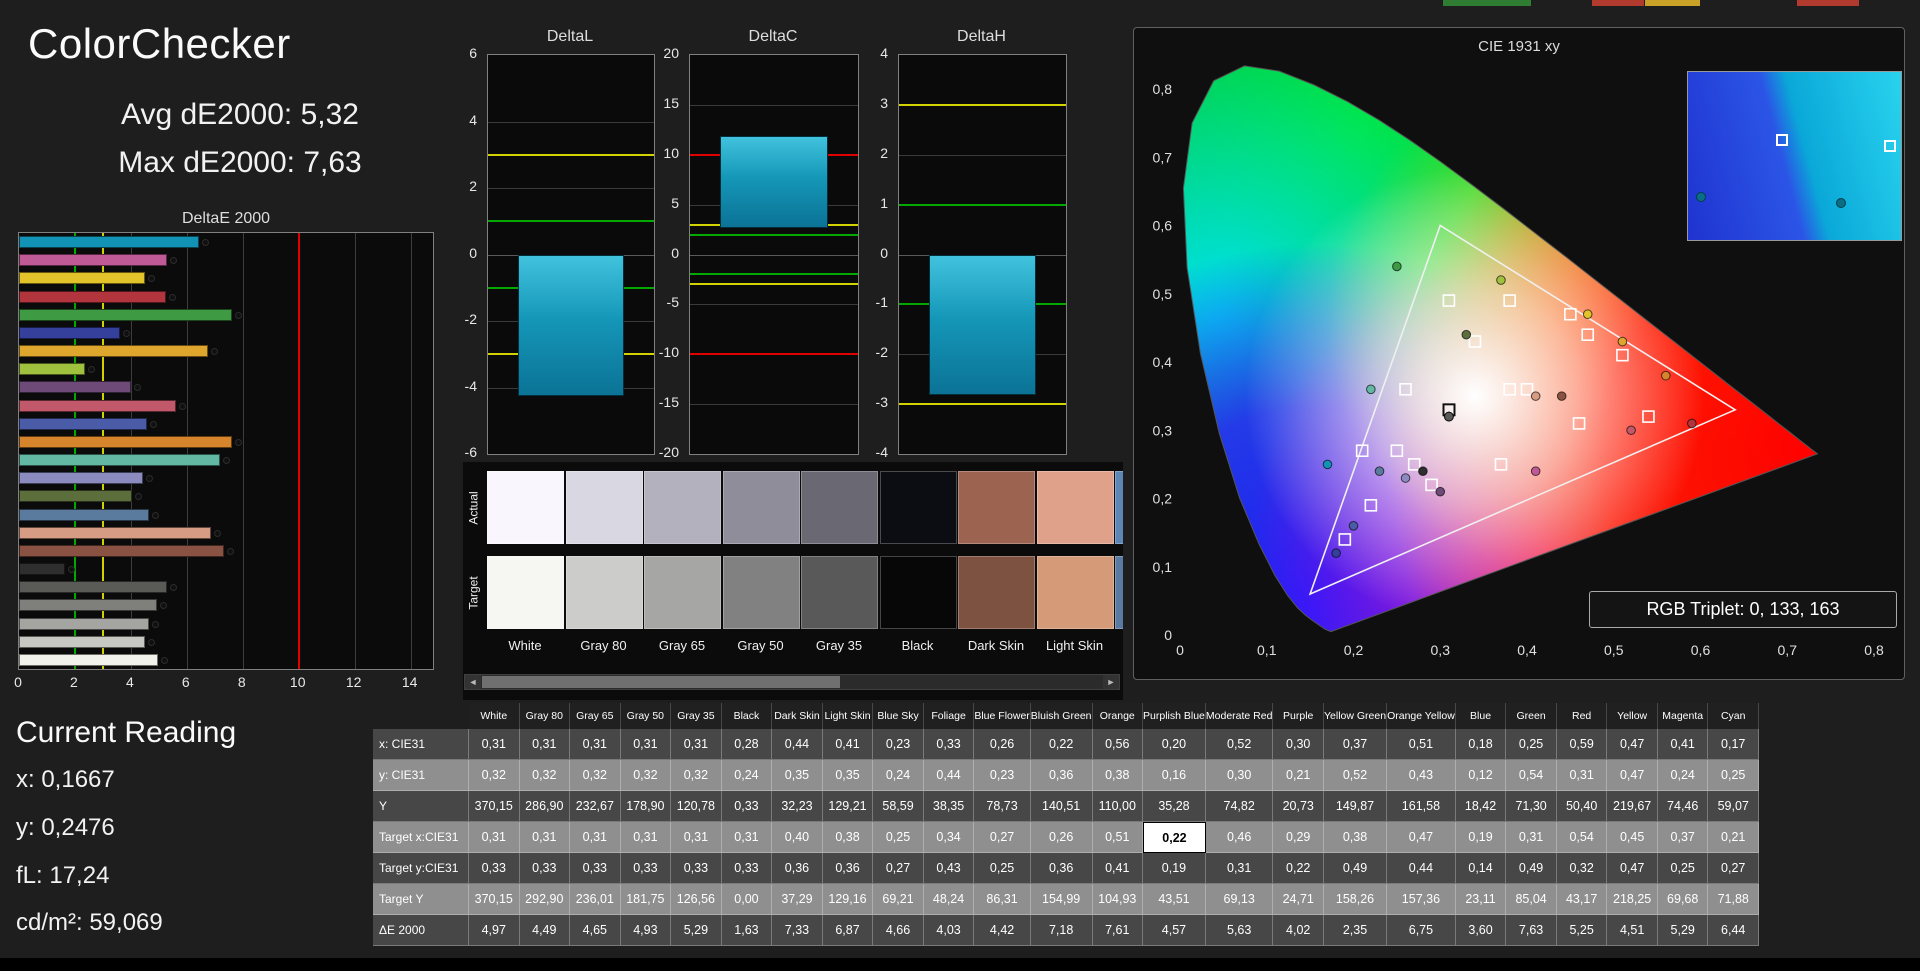  I want to click on table-cell: 286,90, so click(545, 806).